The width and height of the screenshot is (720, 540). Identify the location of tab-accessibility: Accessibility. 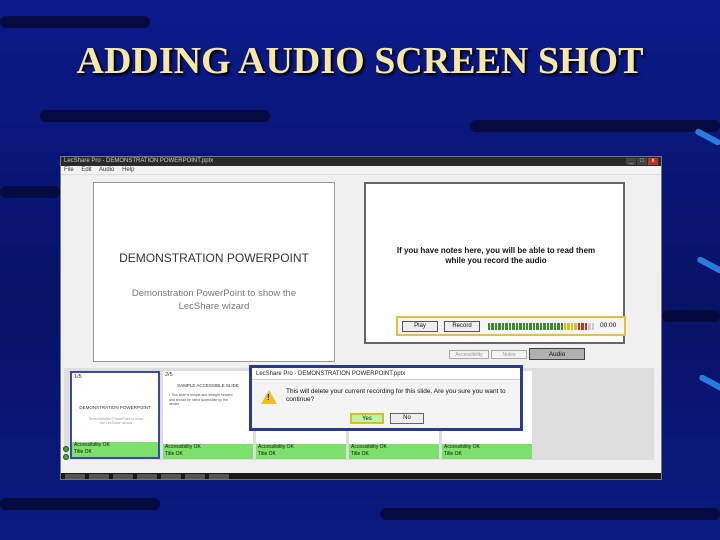
(469, 354).